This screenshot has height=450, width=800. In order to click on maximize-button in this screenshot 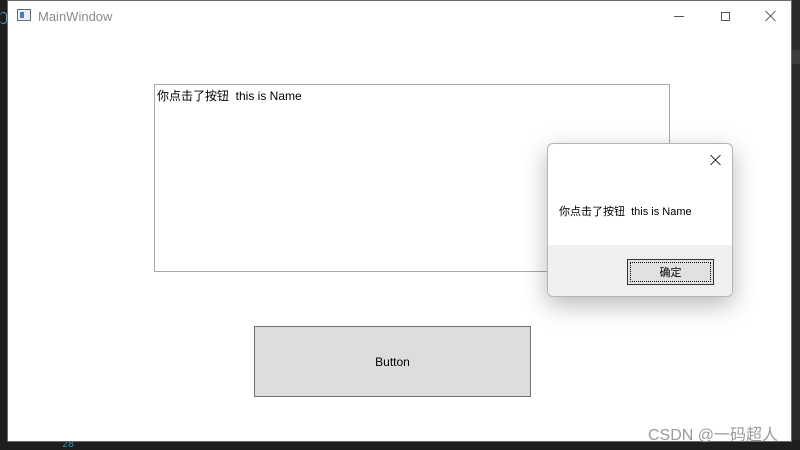, I will do `click(725, 16)`.